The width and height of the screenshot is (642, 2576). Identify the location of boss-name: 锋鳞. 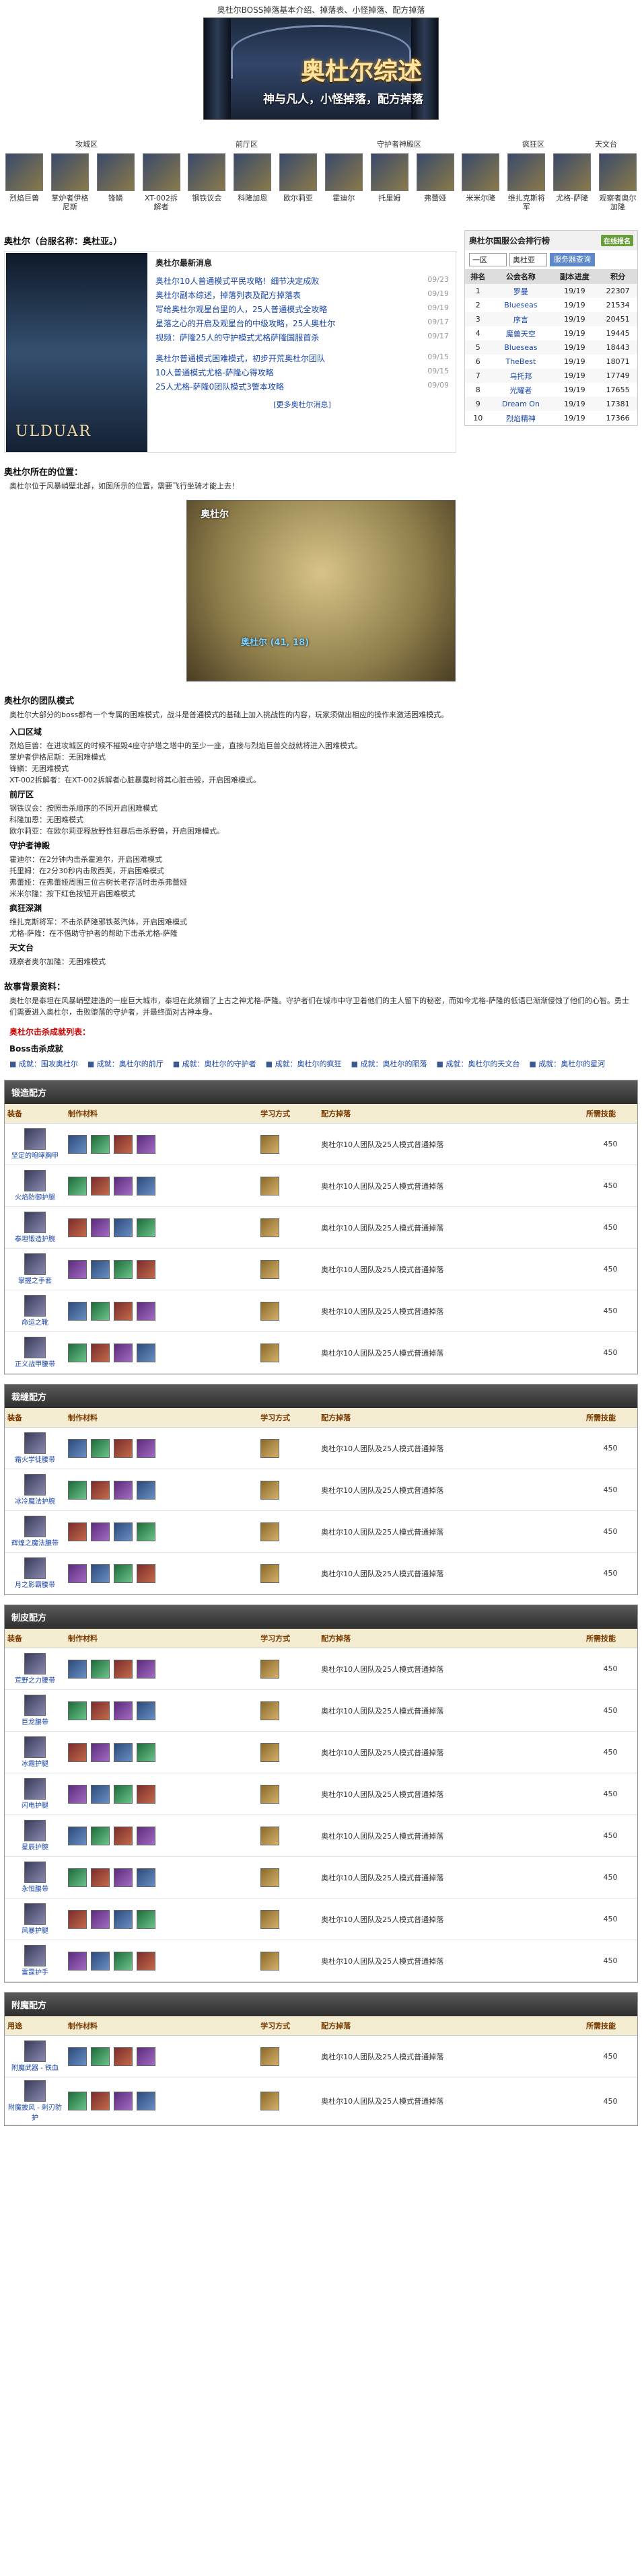
(116, 198).